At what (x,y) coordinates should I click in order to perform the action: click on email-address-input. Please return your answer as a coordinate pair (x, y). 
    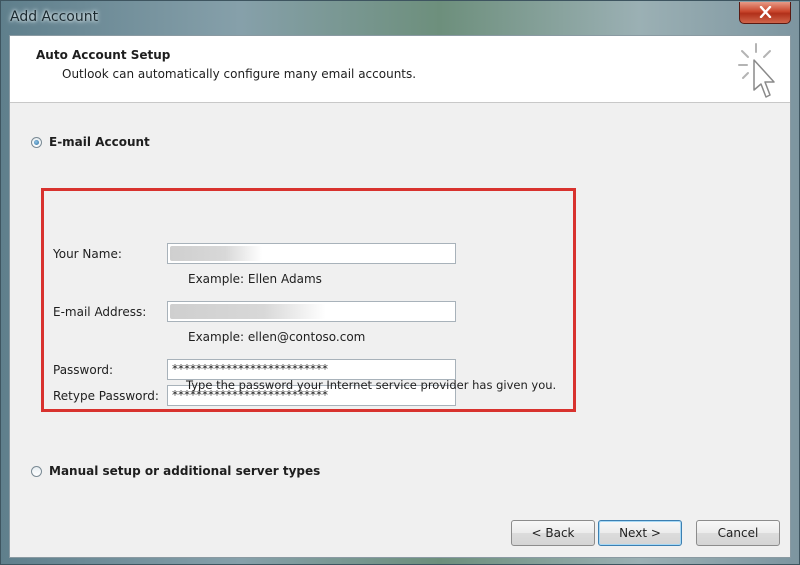
    Looking at the image, I should click on (311, 311).